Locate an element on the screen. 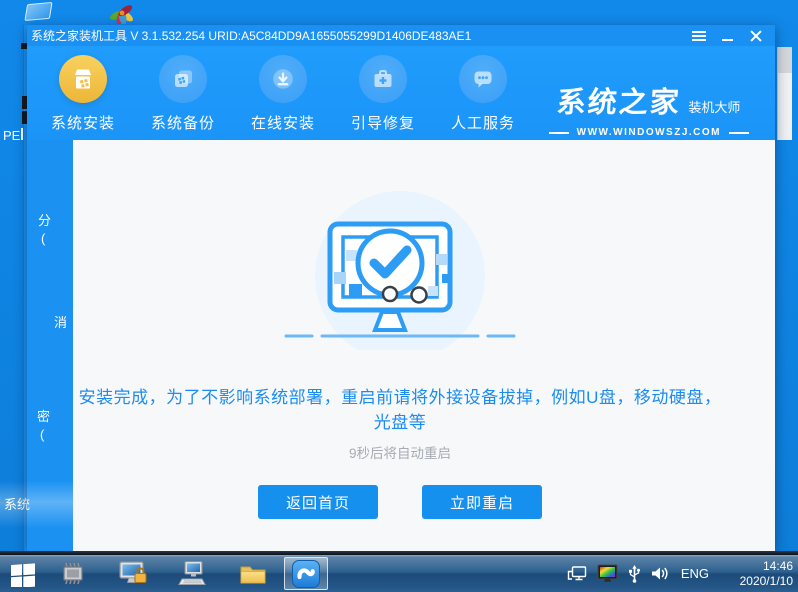 This screenshot has width=798, height=592. nav-label: 在线安装 is located at coordinates (282, 123).